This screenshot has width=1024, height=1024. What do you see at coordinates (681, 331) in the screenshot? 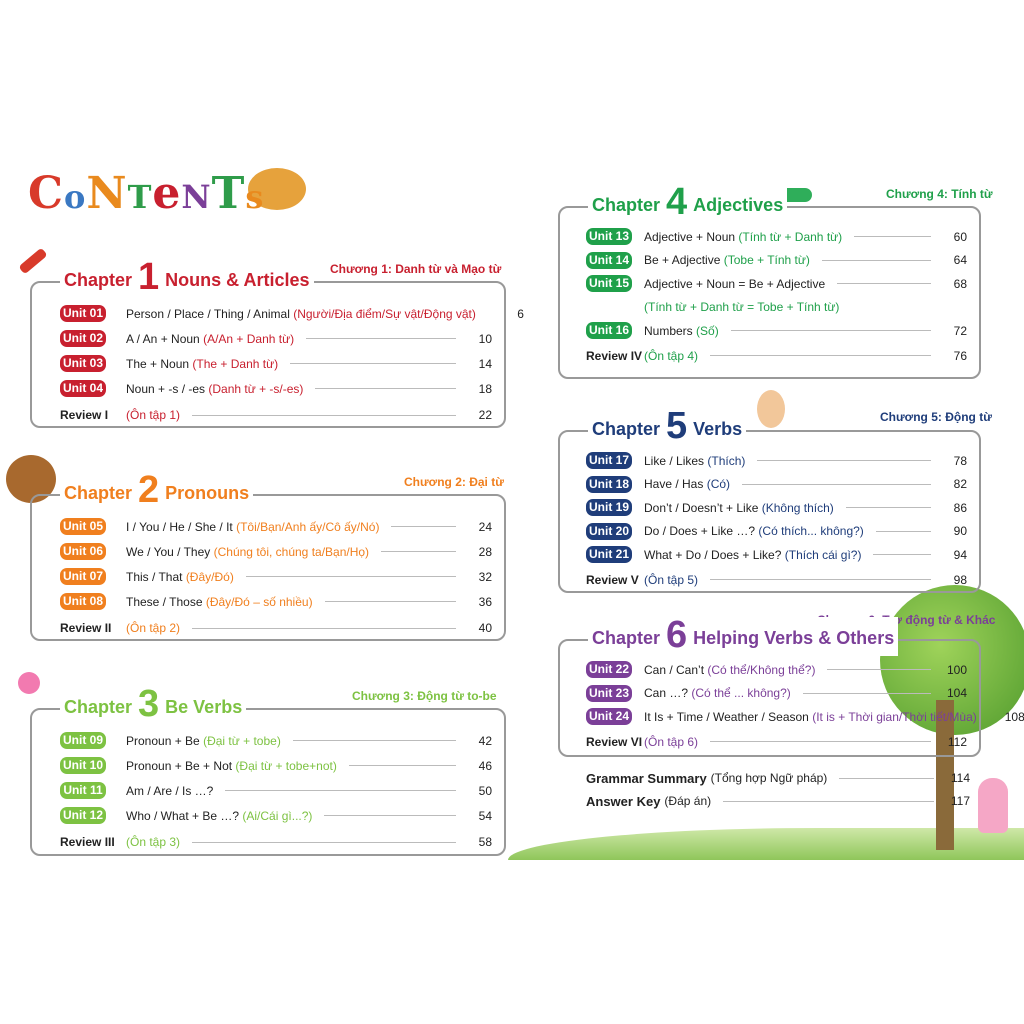
I see `unit-title: Numbers (Số)` at bounding box center [681, 331].